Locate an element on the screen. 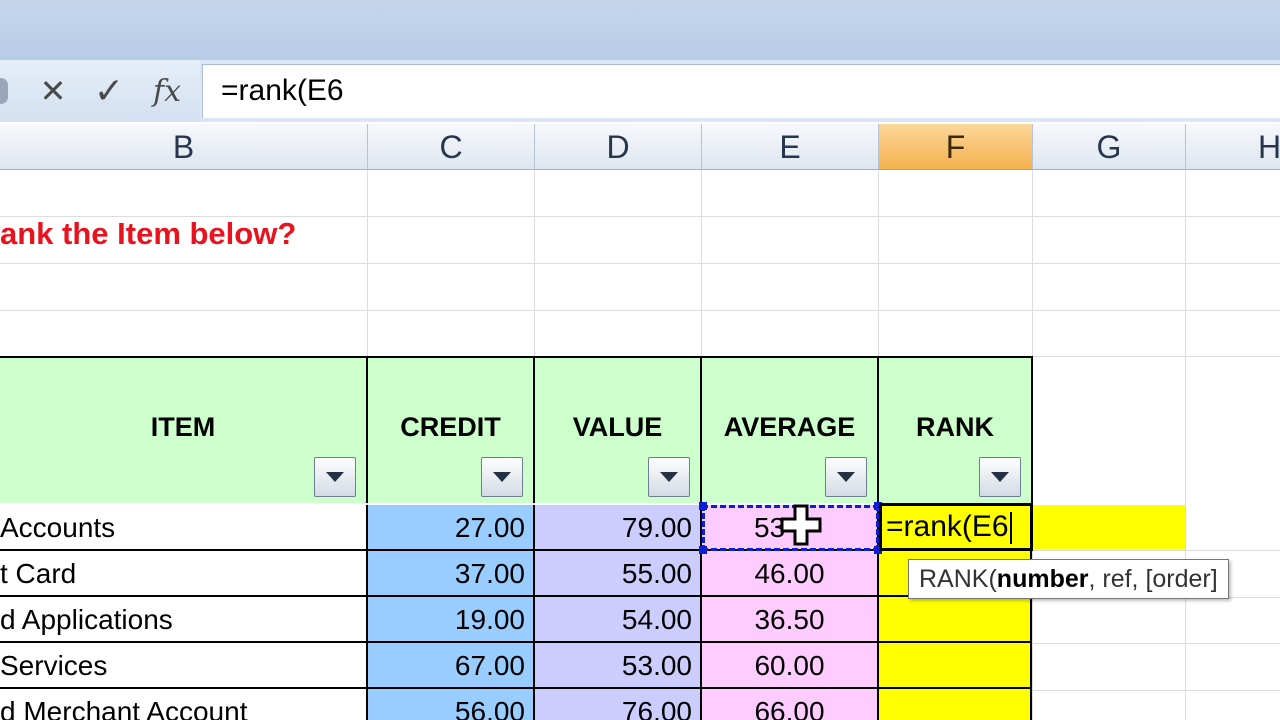 The height and width of the screenshot is (720, 1280). filter-dropdown-average is located at coordinates (846, 477).